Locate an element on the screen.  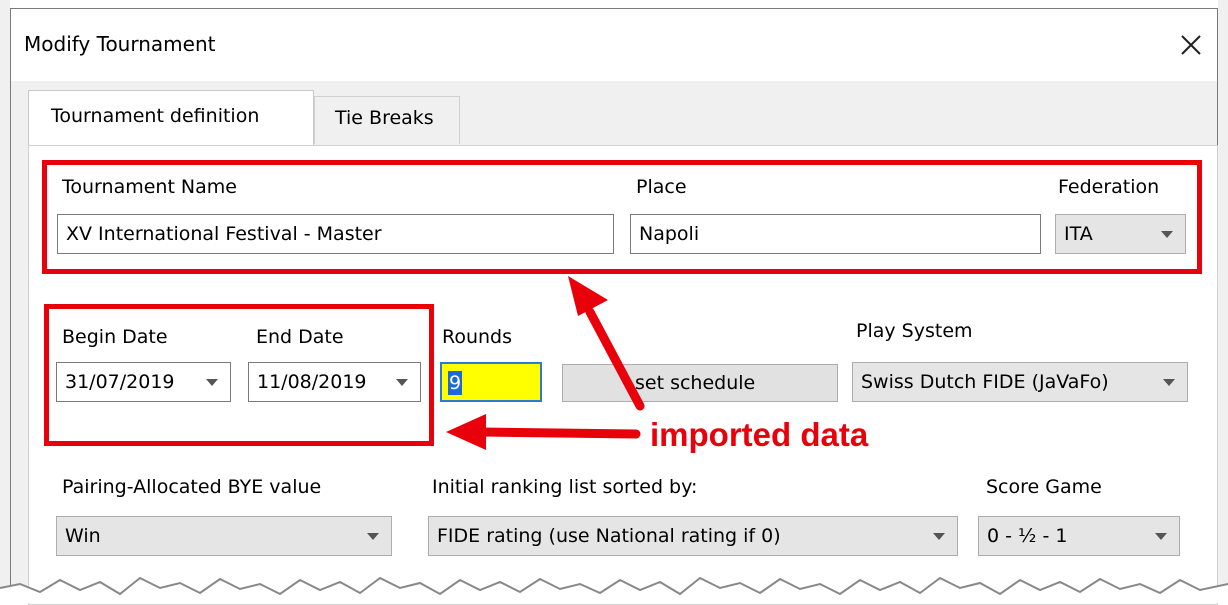
score-game-select: 0 - ½ - 1 is located at coordinates (1079, 536).